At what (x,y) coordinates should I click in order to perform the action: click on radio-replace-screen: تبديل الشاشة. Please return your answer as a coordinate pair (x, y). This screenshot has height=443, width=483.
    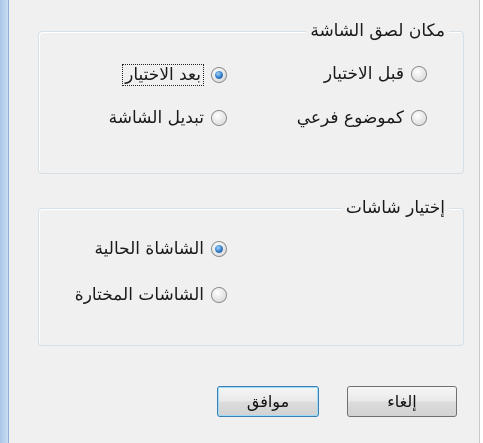
    Looking at the image, I should click on (168, 118).